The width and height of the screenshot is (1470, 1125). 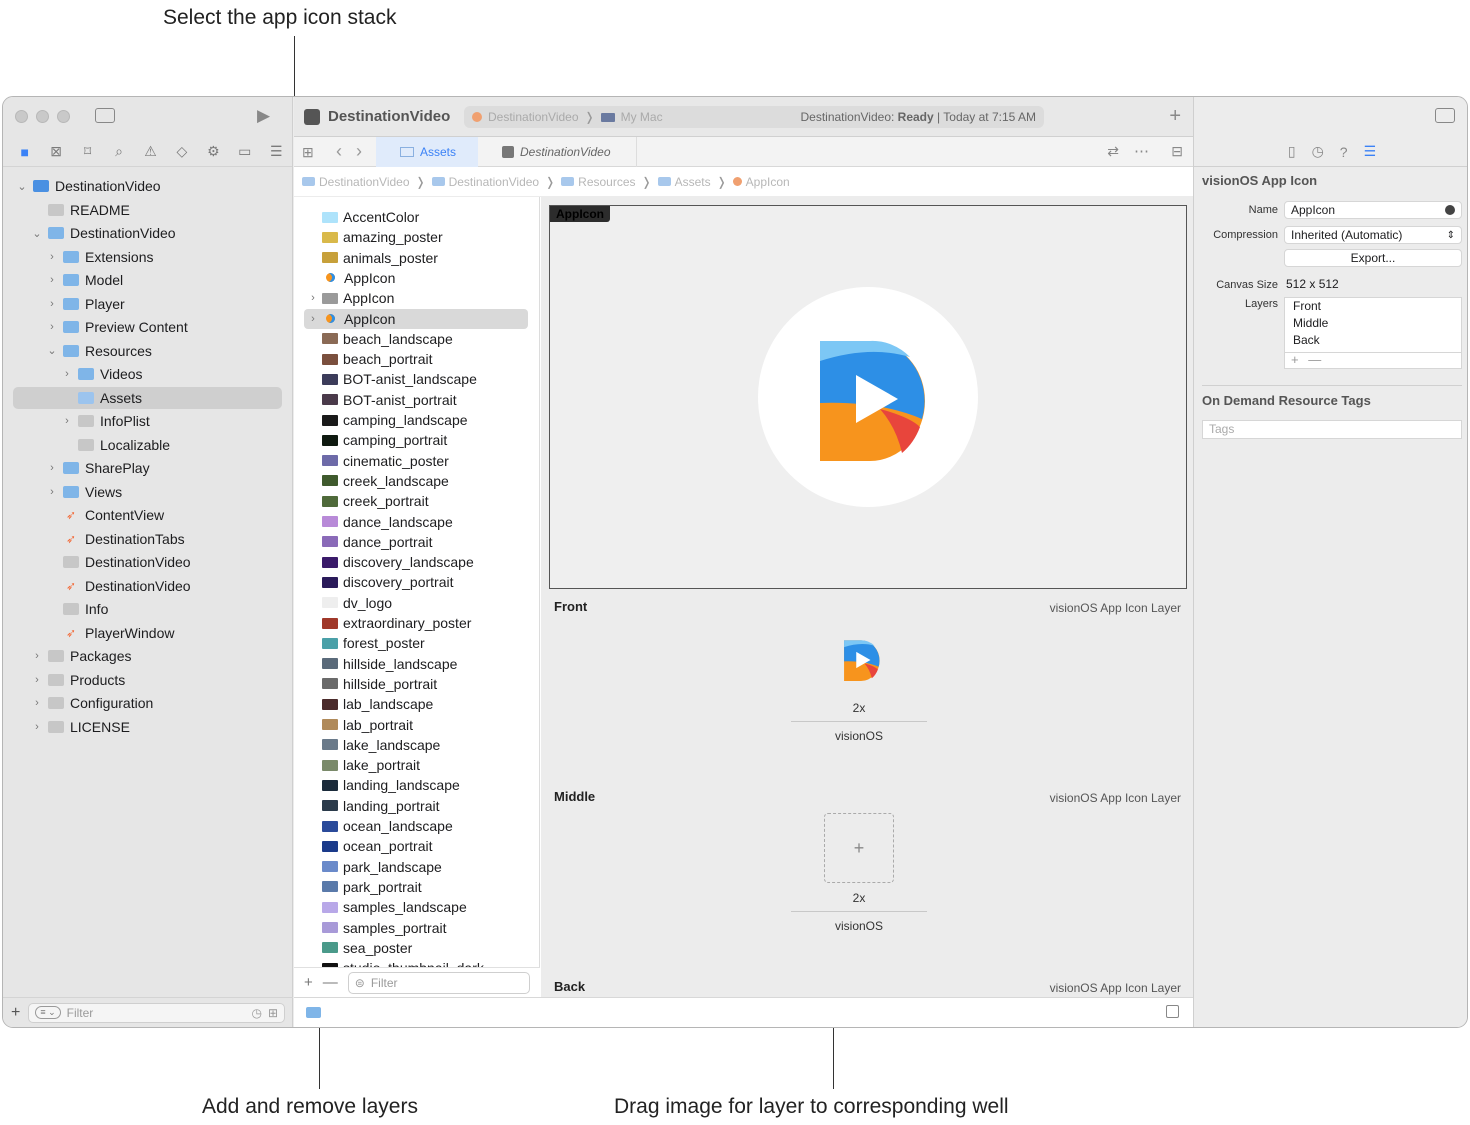 What do you see at coordinates (115, 445) in the screenshot?
I see `sidebar-item: Localizable` at bounding box center [115, 445].